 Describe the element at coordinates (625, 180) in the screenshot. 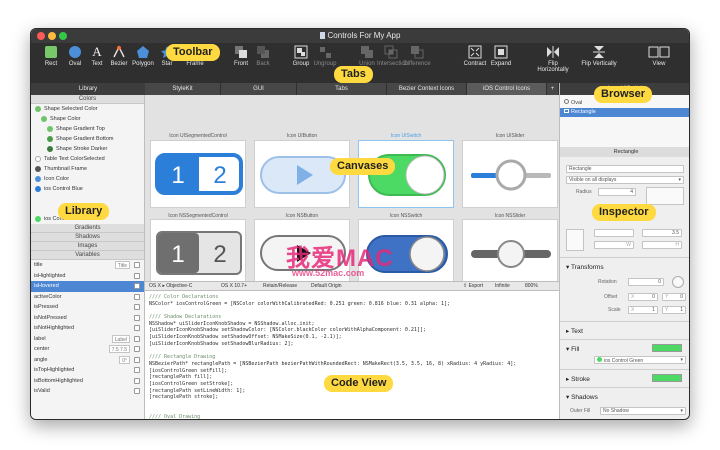

I see `visibility-select: Visible on all displays ▾` at that location.